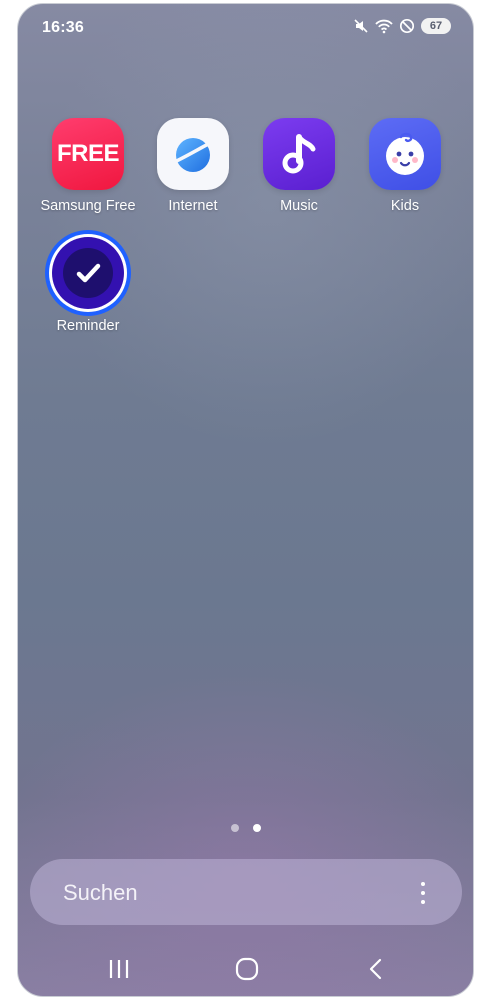  I want to click on app-internet: Internet, so click(193, 166).